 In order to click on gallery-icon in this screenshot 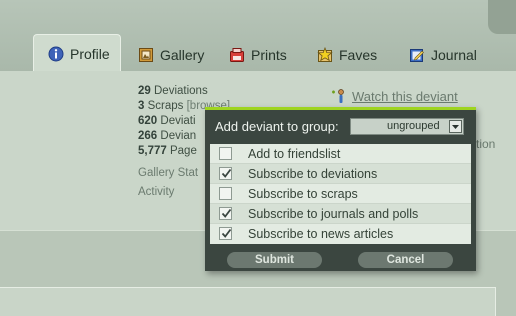, I will do `click(146, 55)`.